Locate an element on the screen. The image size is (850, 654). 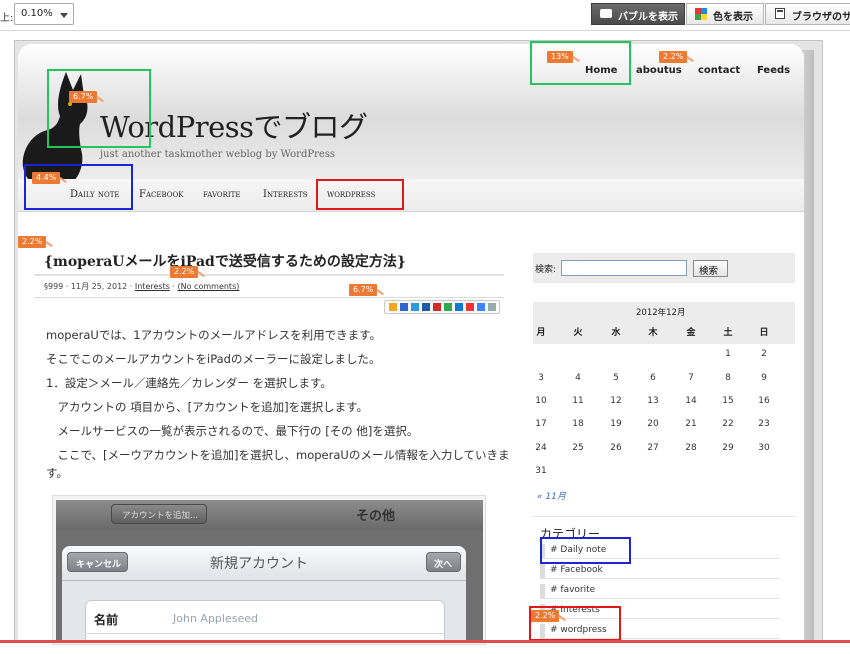
calendar-day: 11 is located at coordinates (578, 401).